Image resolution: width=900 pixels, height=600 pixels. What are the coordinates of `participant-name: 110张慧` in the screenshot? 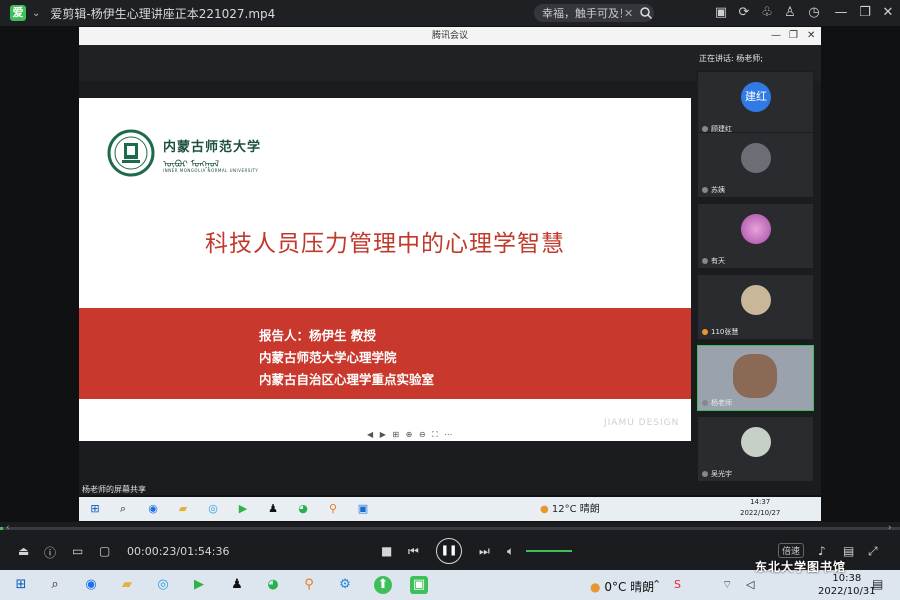 It's located at (725, 332).